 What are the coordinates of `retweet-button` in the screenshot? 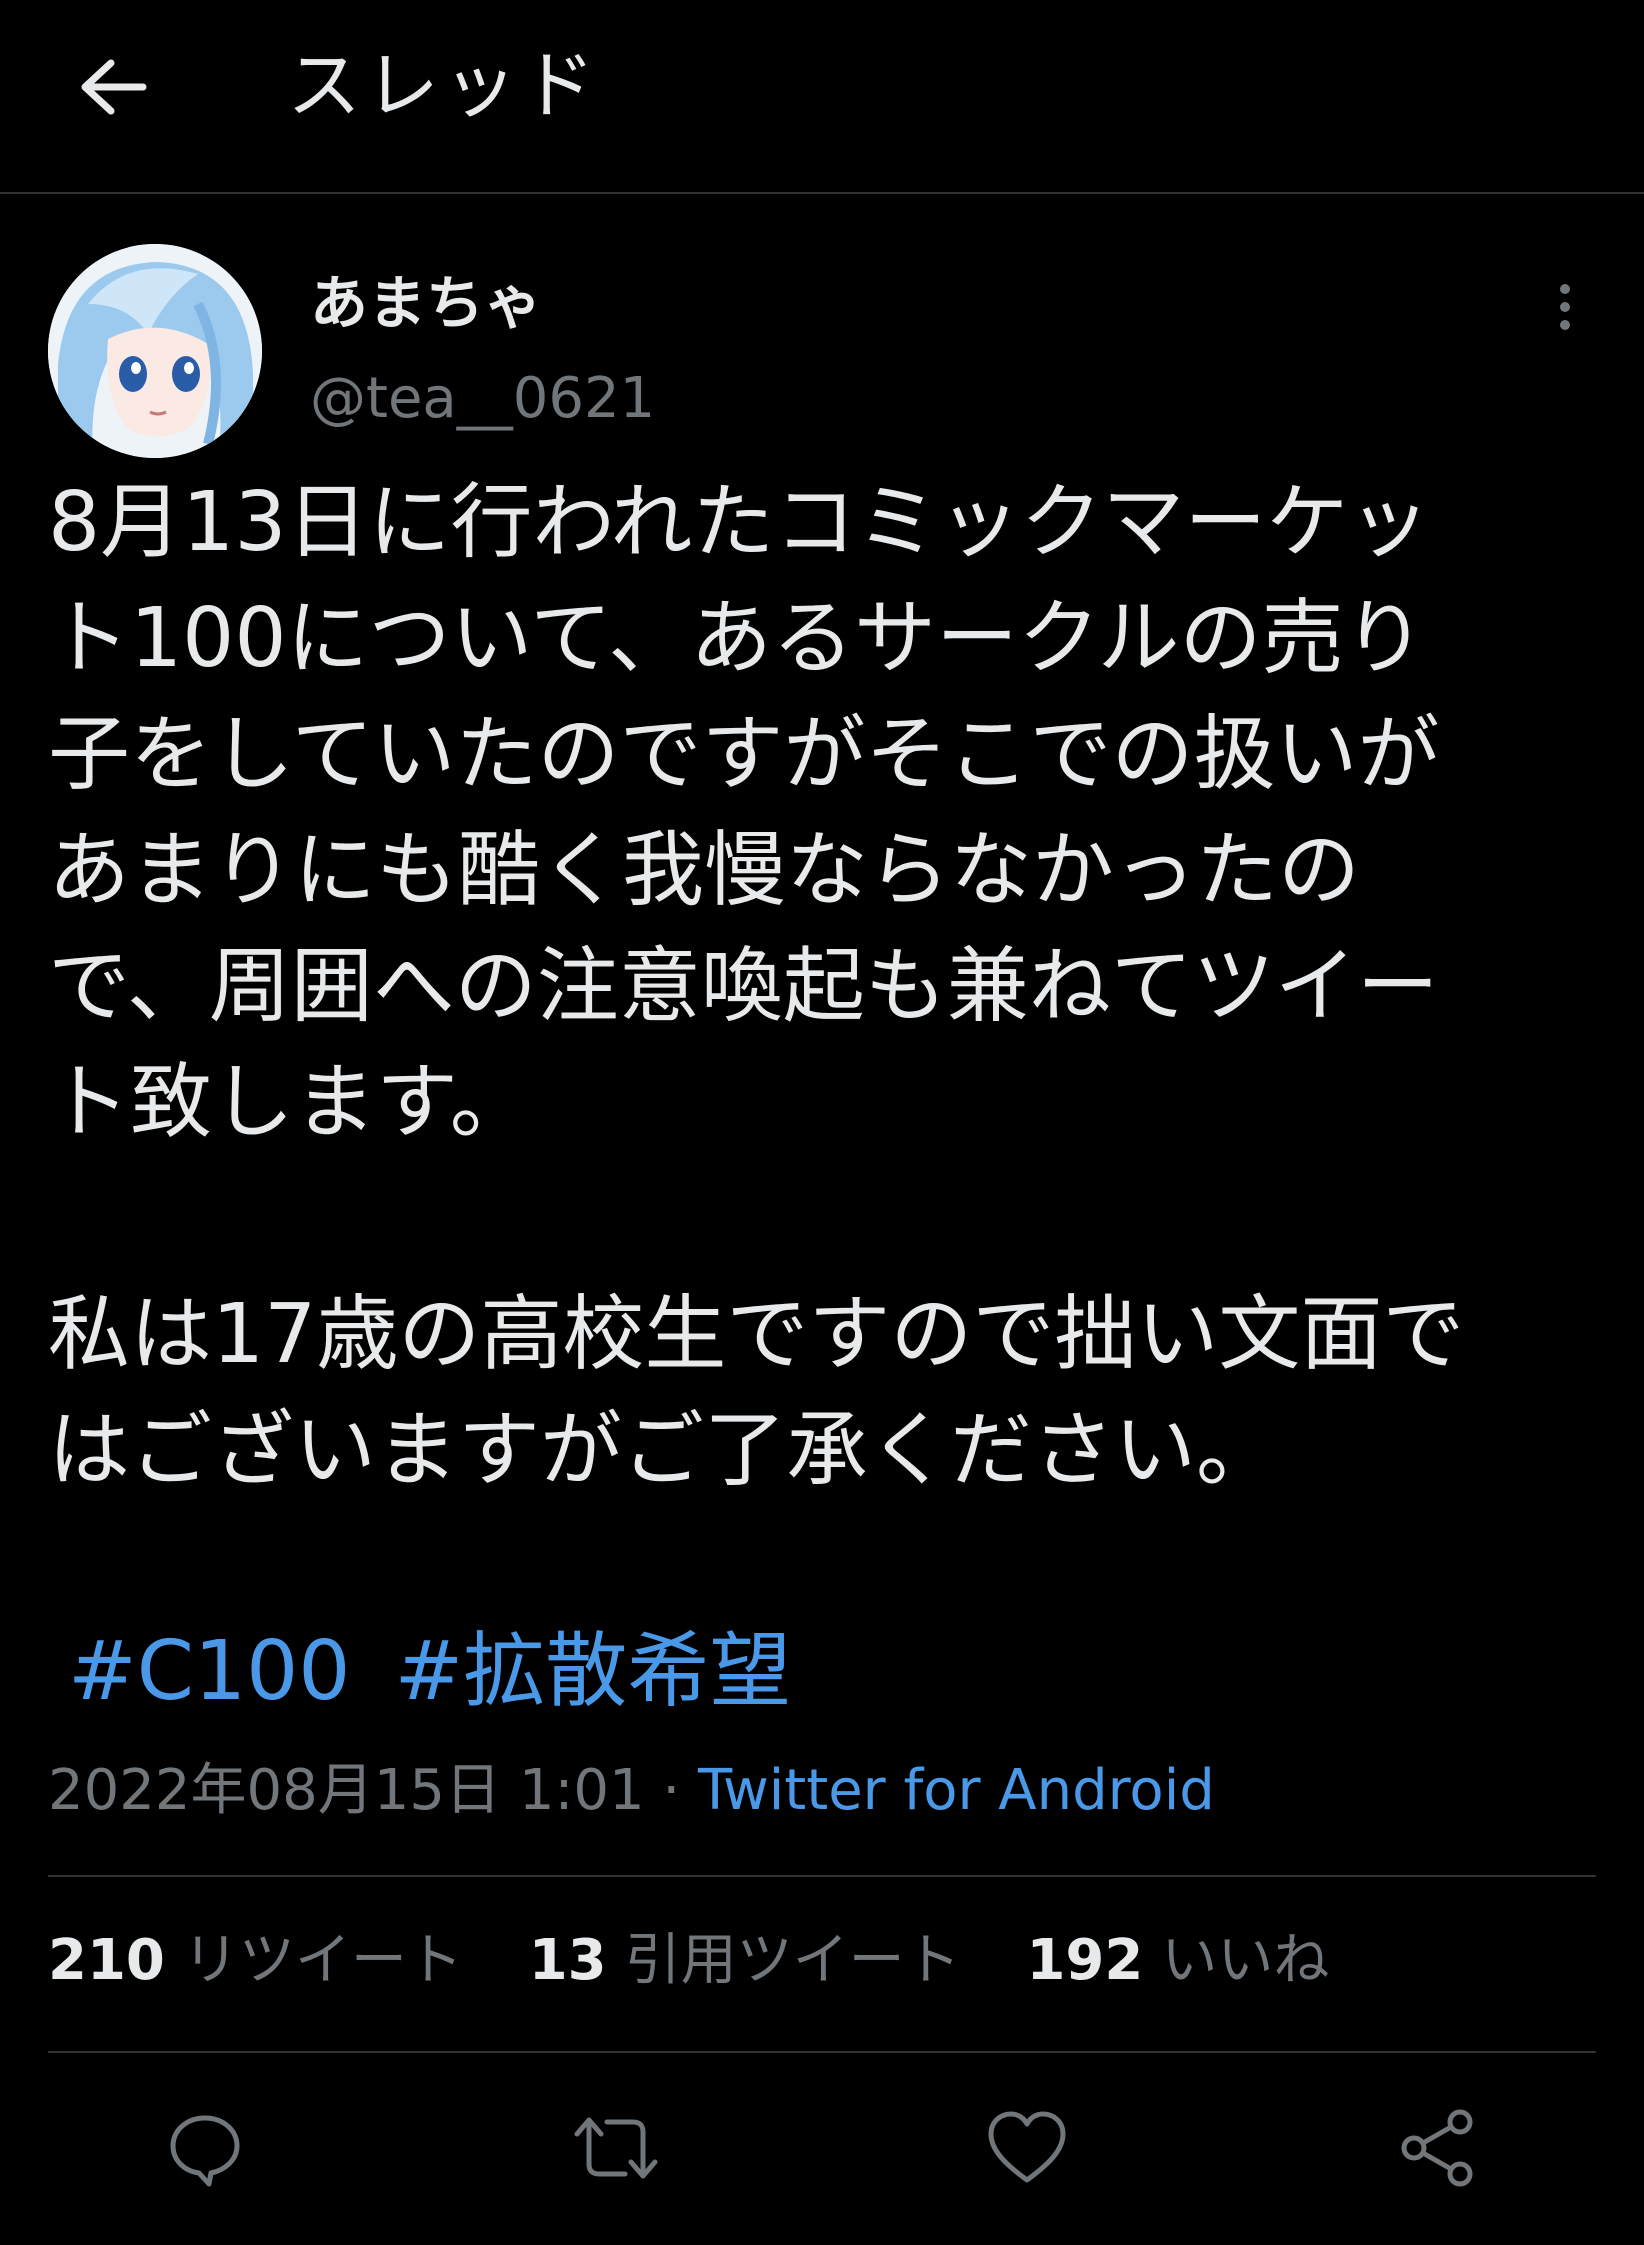 It's located at (616, 2148).